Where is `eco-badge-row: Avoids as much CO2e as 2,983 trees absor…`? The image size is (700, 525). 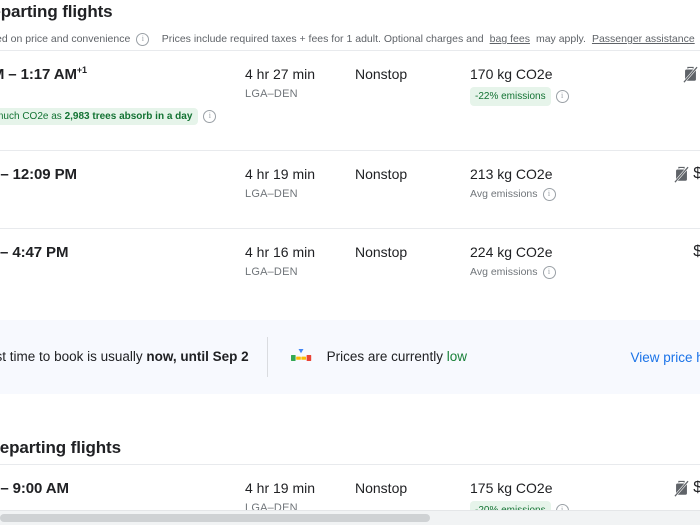 eco-badge-row: Avoids as much CO2e as 2,983 trees absor… is located at coordinates (122, 116).